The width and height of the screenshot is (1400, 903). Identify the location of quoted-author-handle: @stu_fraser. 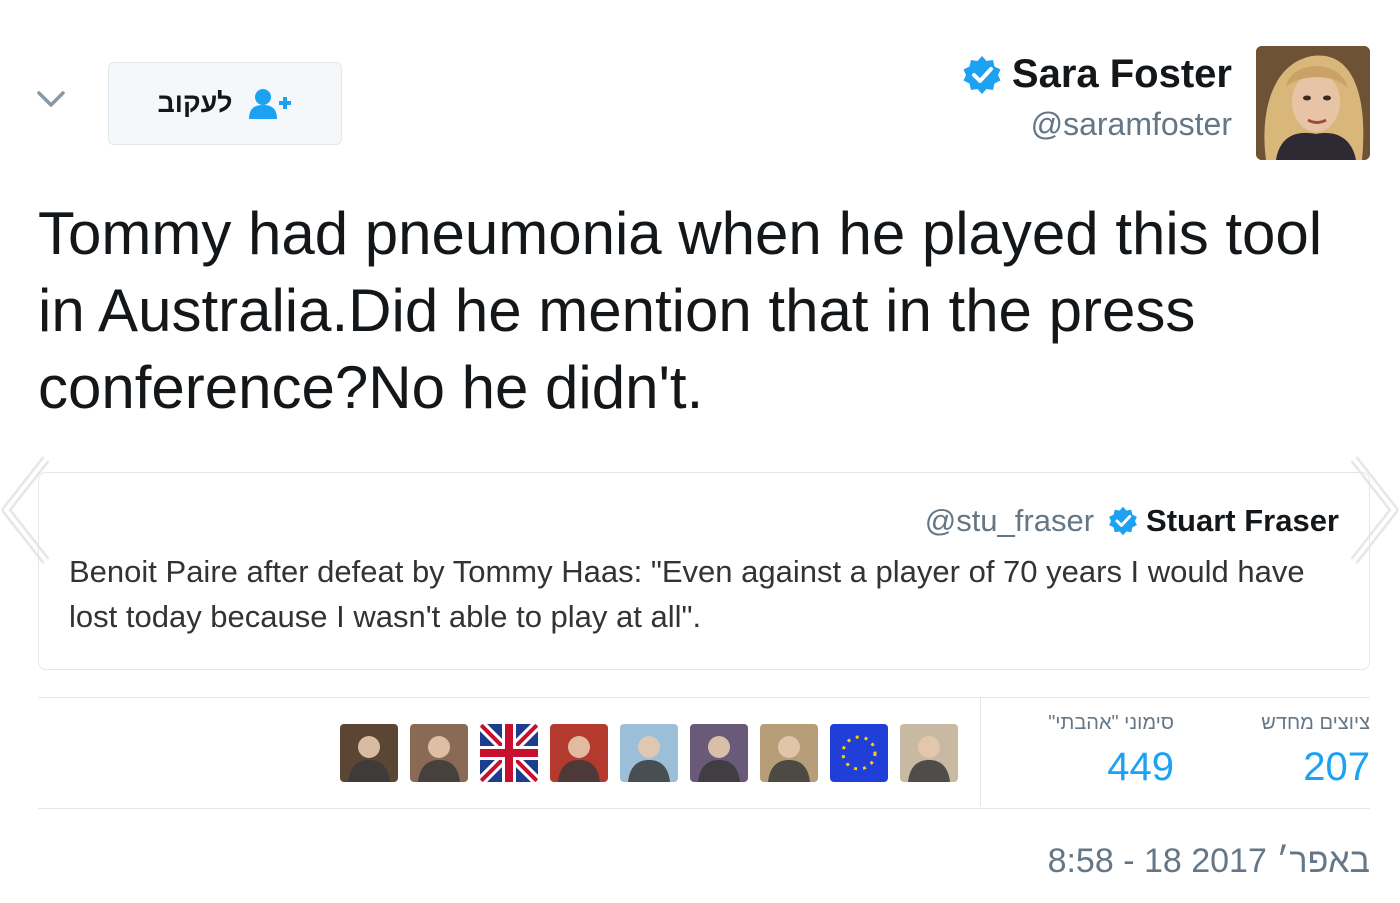
(1009, 521).